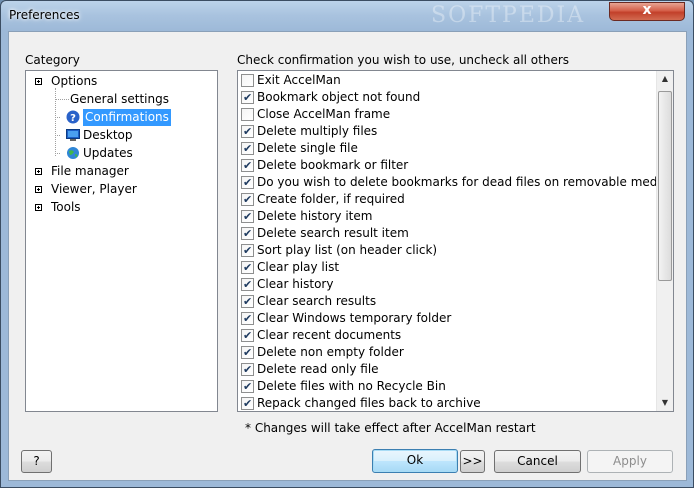 Image resolution: width=694 pixels, height=488 pixels. I want to click on confirmation-label: Clear search results, so click(317, 301).